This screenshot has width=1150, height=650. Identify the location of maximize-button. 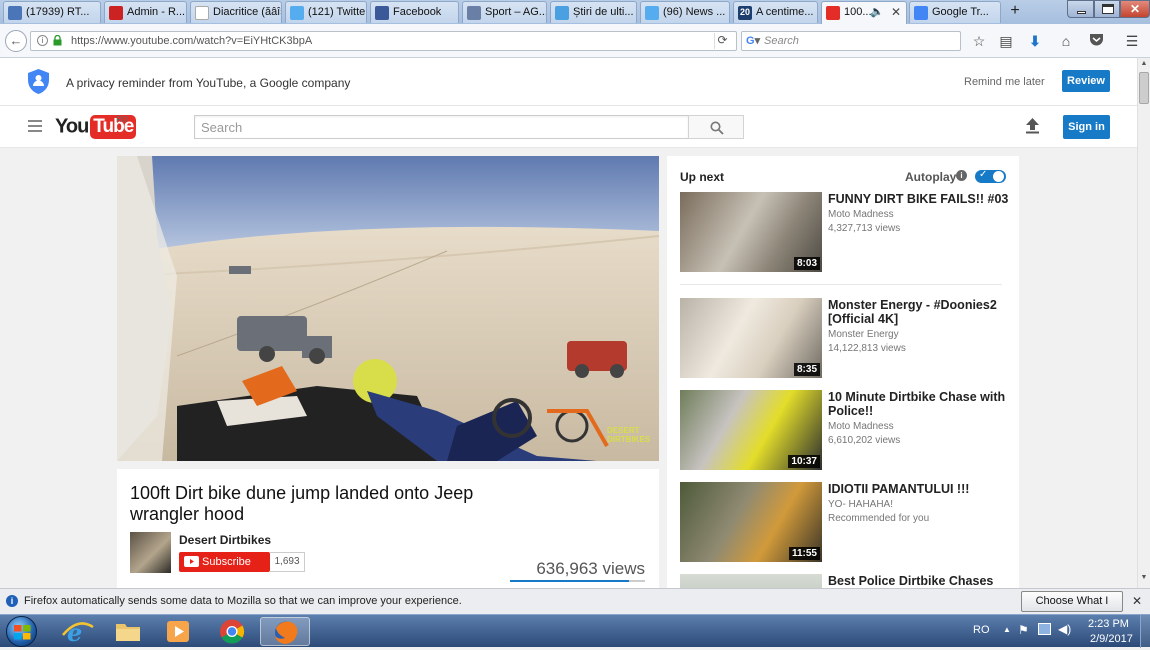
(1107, 9).